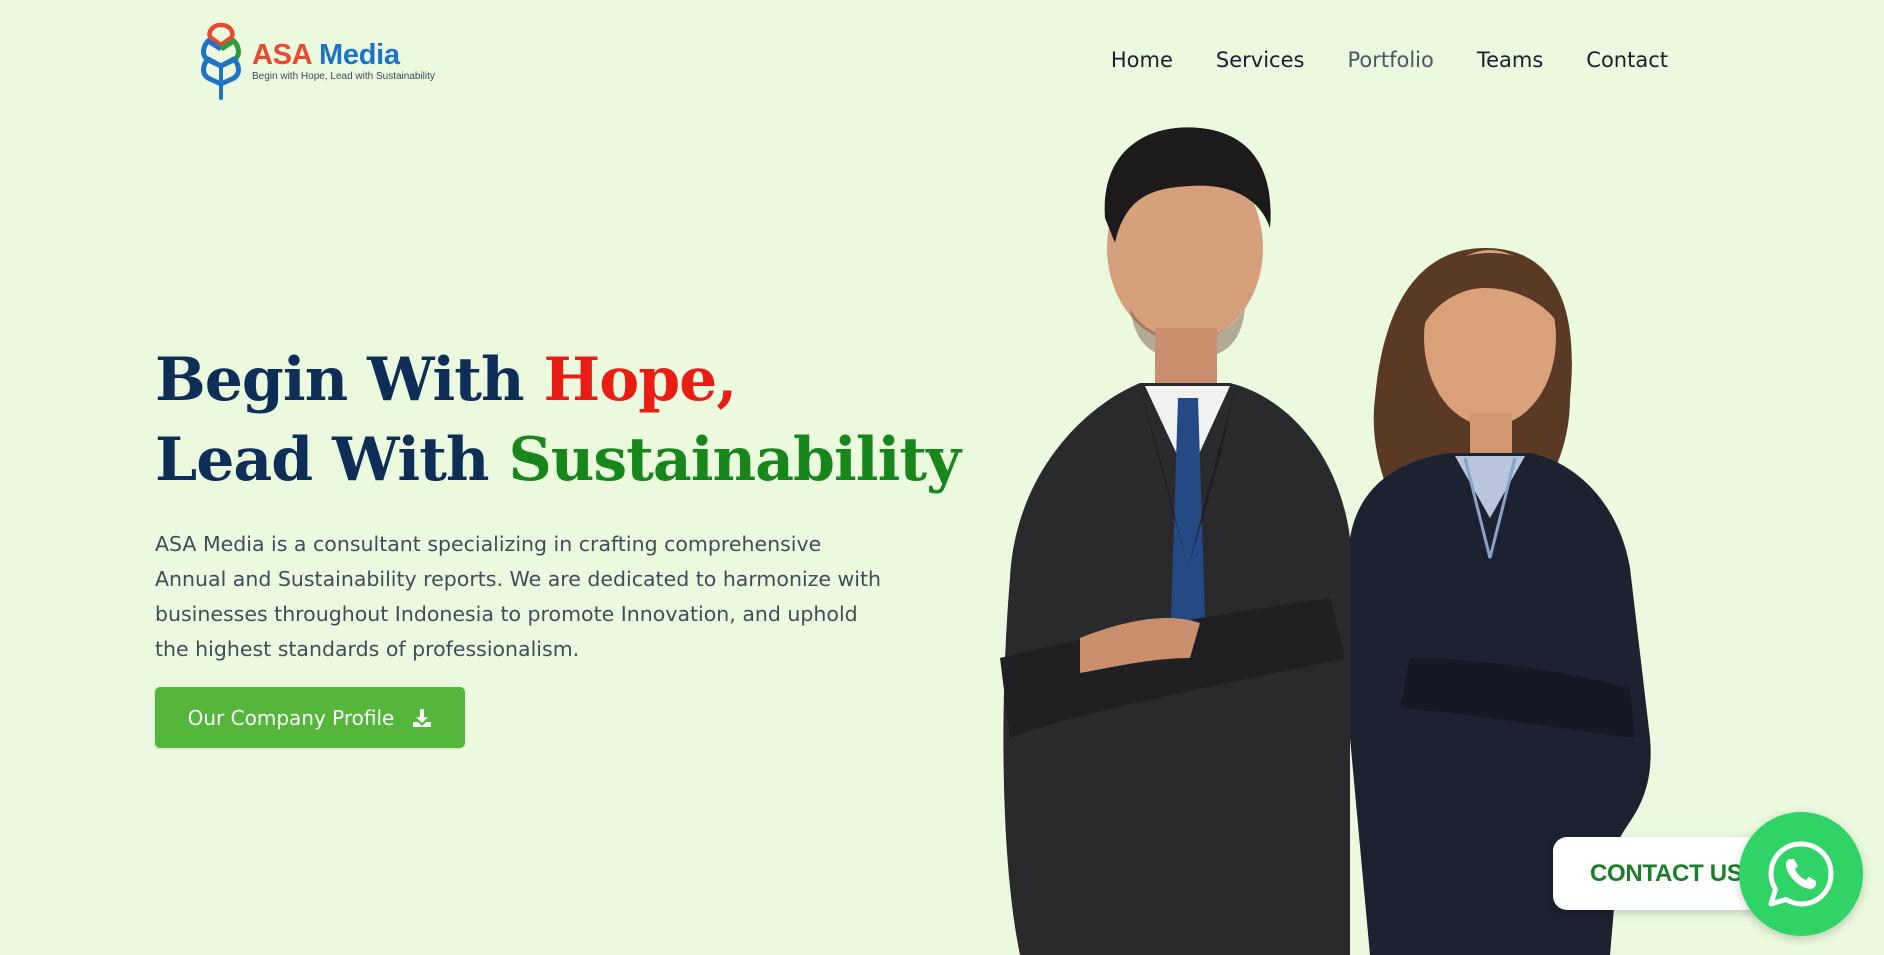  What do you see at coordinates (1627, 60) in the screenshot?
I see `nav-contact: Contact` at bounding box center [1627, 60].